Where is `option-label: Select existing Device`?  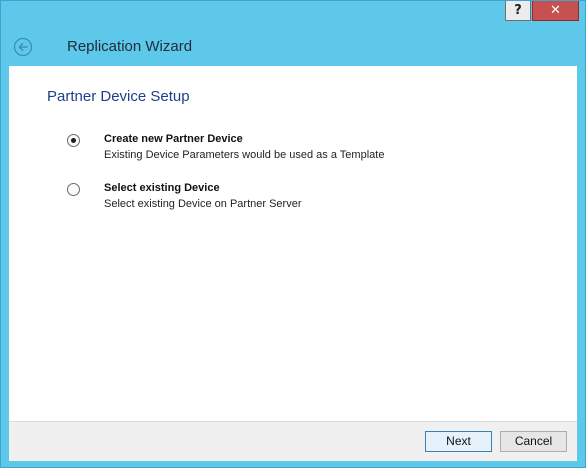
option-label: Select existing Device is located at coordinates (162, 188).